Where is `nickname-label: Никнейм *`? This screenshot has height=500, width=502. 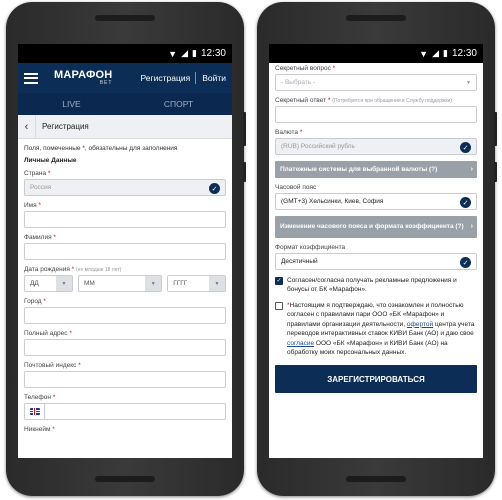
nickname-label: Никнейм * is located at coordinates (39, 429).